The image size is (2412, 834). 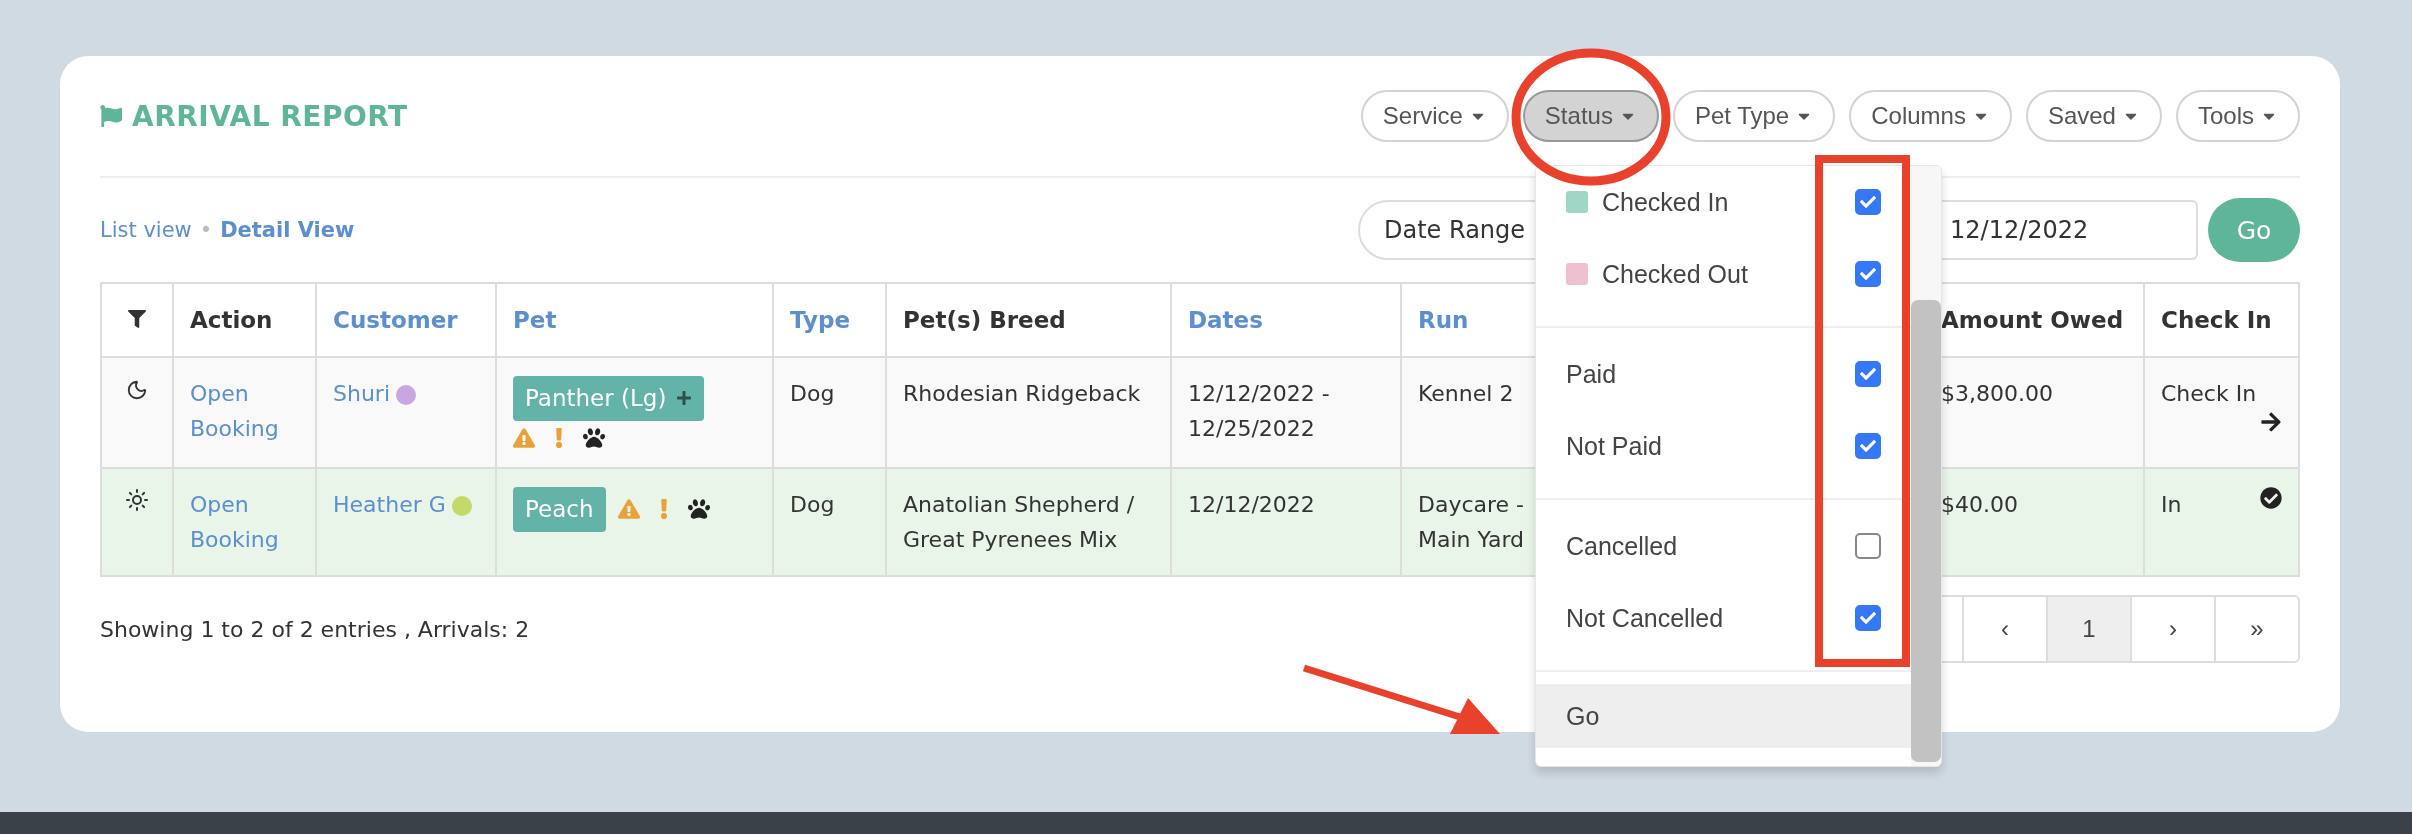 What do you see at coordinates (111, 116) in the screenshot?
I see `flag-icon` at bounding box center [111, 116].